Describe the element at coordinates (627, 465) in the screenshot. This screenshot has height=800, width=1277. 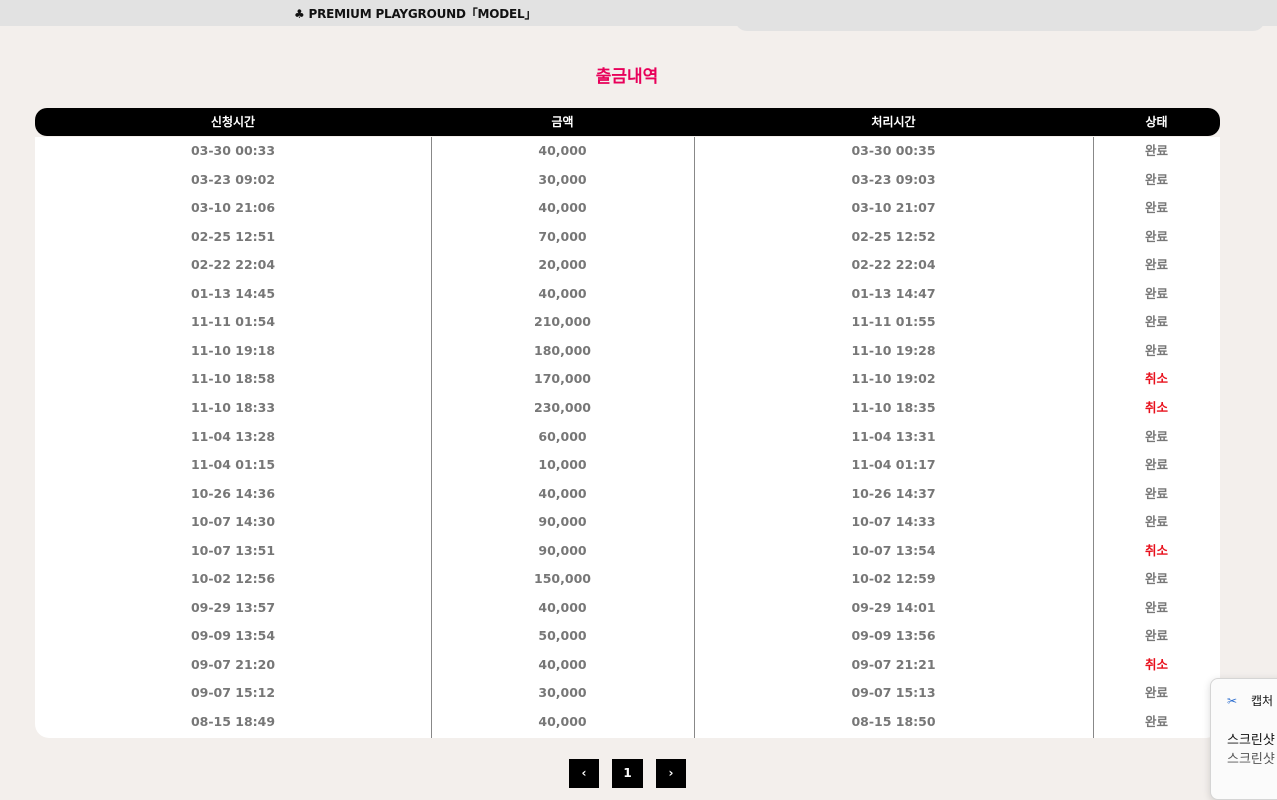
I see `table-row: 11-04 01:15 10,000 11-04 01:17 완료` at that location.